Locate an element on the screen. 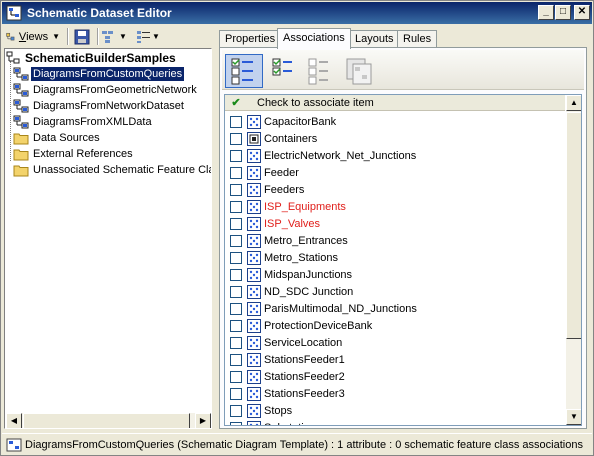 Image resolution: width=594 pixels, height=456 pixels. show-checked-button is located at coordinates (285, 71).